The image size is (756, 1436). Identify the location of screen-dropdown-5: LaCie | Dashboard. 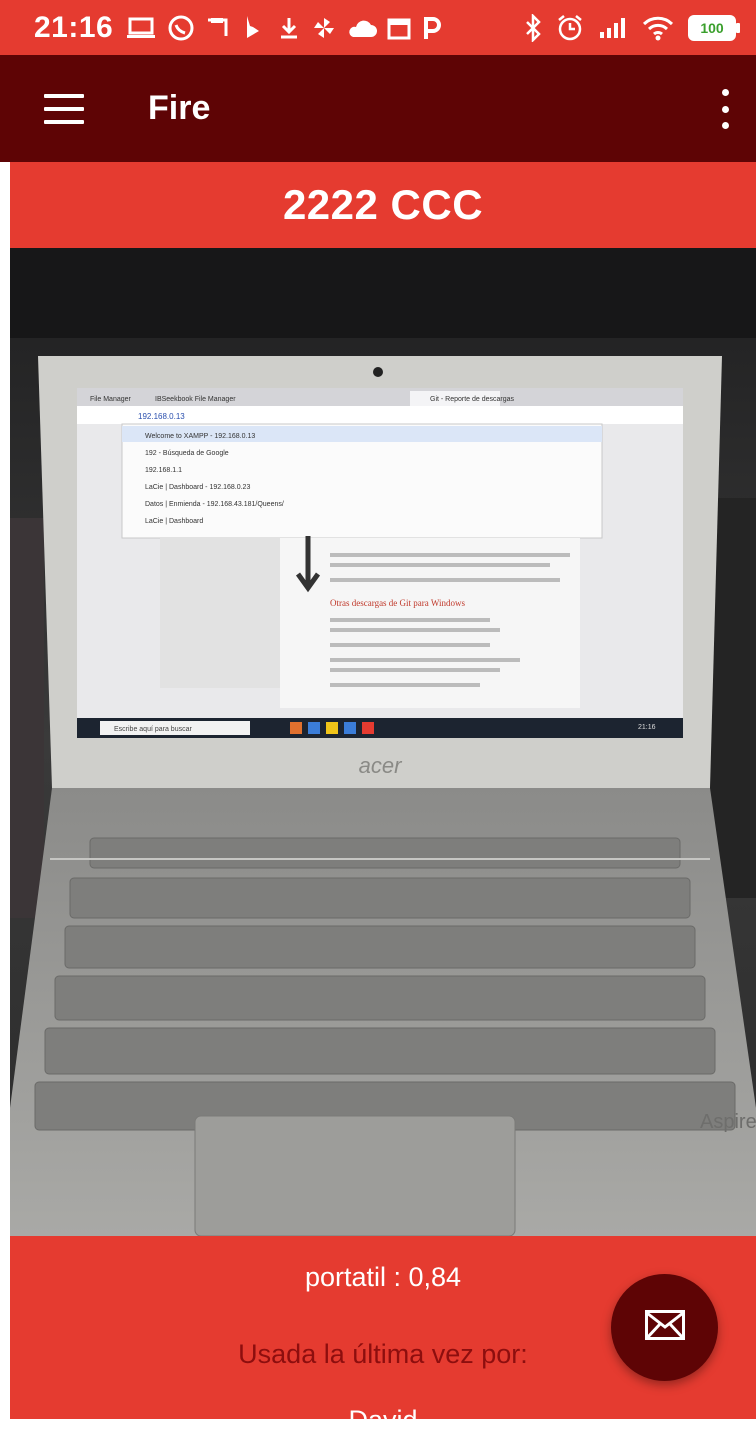
(174, 521).